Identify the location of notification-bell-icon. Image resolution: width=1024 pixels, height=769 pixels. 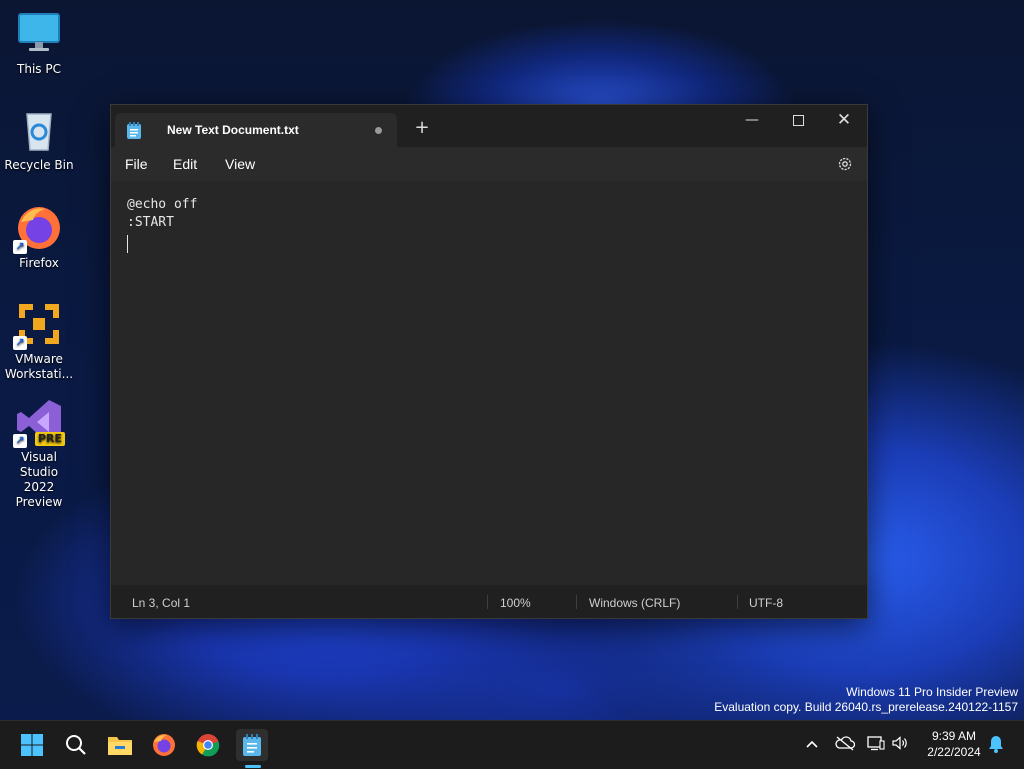
(996, 745).